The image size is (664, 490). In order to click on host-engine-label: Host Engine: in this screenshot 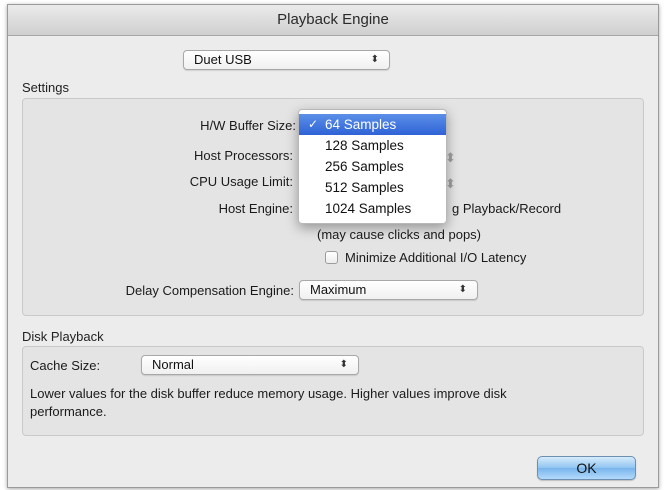, I will do `click(255, 208)`.